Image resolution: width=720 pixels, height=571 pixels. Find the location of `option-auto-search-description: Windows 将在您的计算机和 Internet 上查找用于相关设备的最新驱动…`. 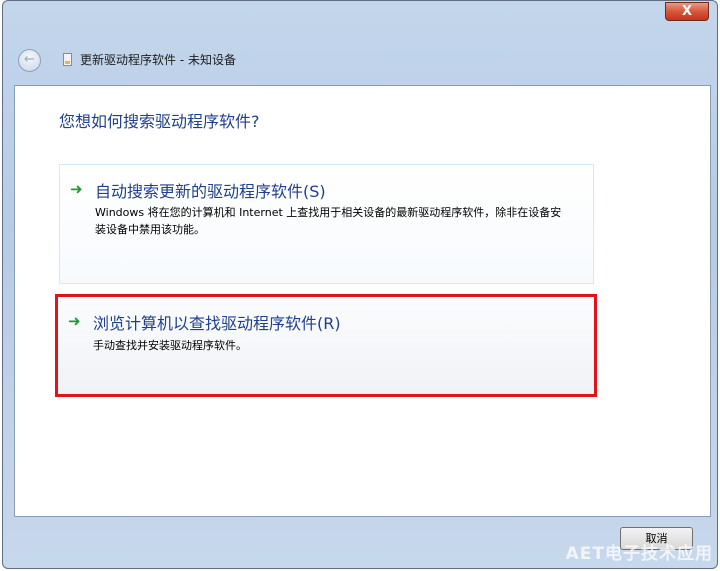

option-auto-search-description: Windows 将在您的计算机和 Internet 上查找用于相关设备的最新驱动… is located at coordinates (328, 221).